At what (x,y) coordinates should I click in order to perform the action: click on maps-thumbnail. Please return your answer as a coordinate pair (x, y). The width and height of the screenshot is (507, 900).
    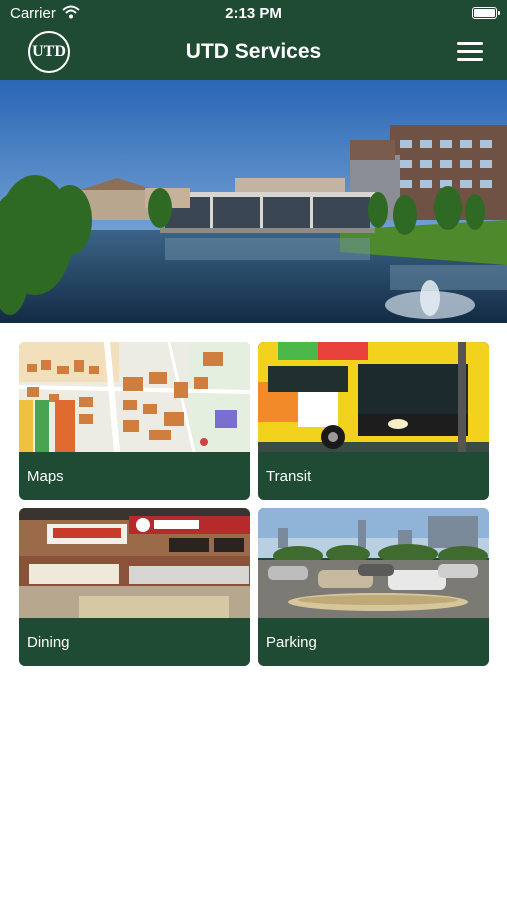
    Looking at the image, I should click on (134, 397).